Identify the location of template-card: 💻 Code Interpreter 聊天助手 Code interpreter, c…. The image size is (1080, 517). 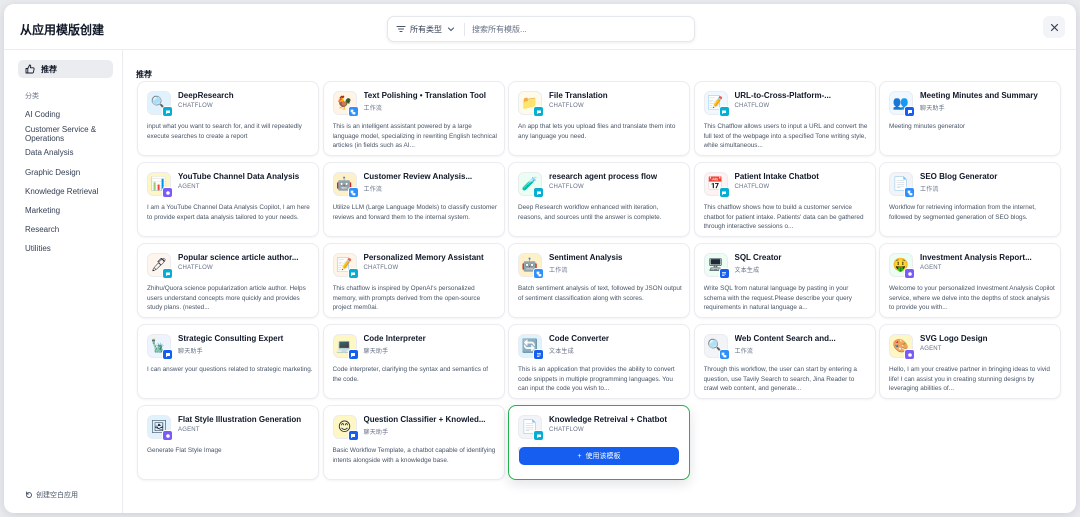
(413, 361).